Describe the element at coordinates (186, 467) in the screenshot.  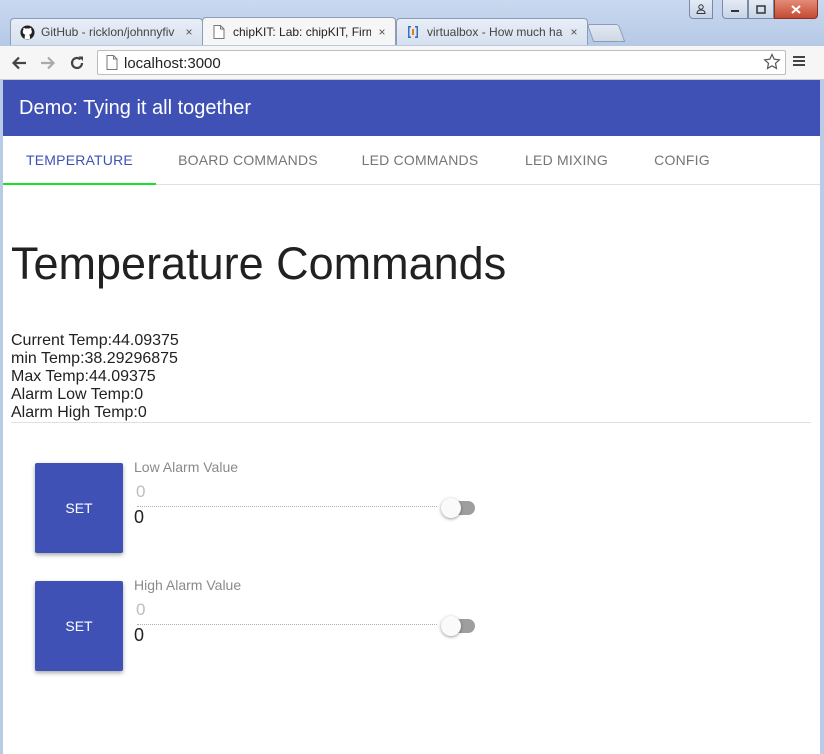
I see `low-alarm-label: Low Alarm Value` at that location.